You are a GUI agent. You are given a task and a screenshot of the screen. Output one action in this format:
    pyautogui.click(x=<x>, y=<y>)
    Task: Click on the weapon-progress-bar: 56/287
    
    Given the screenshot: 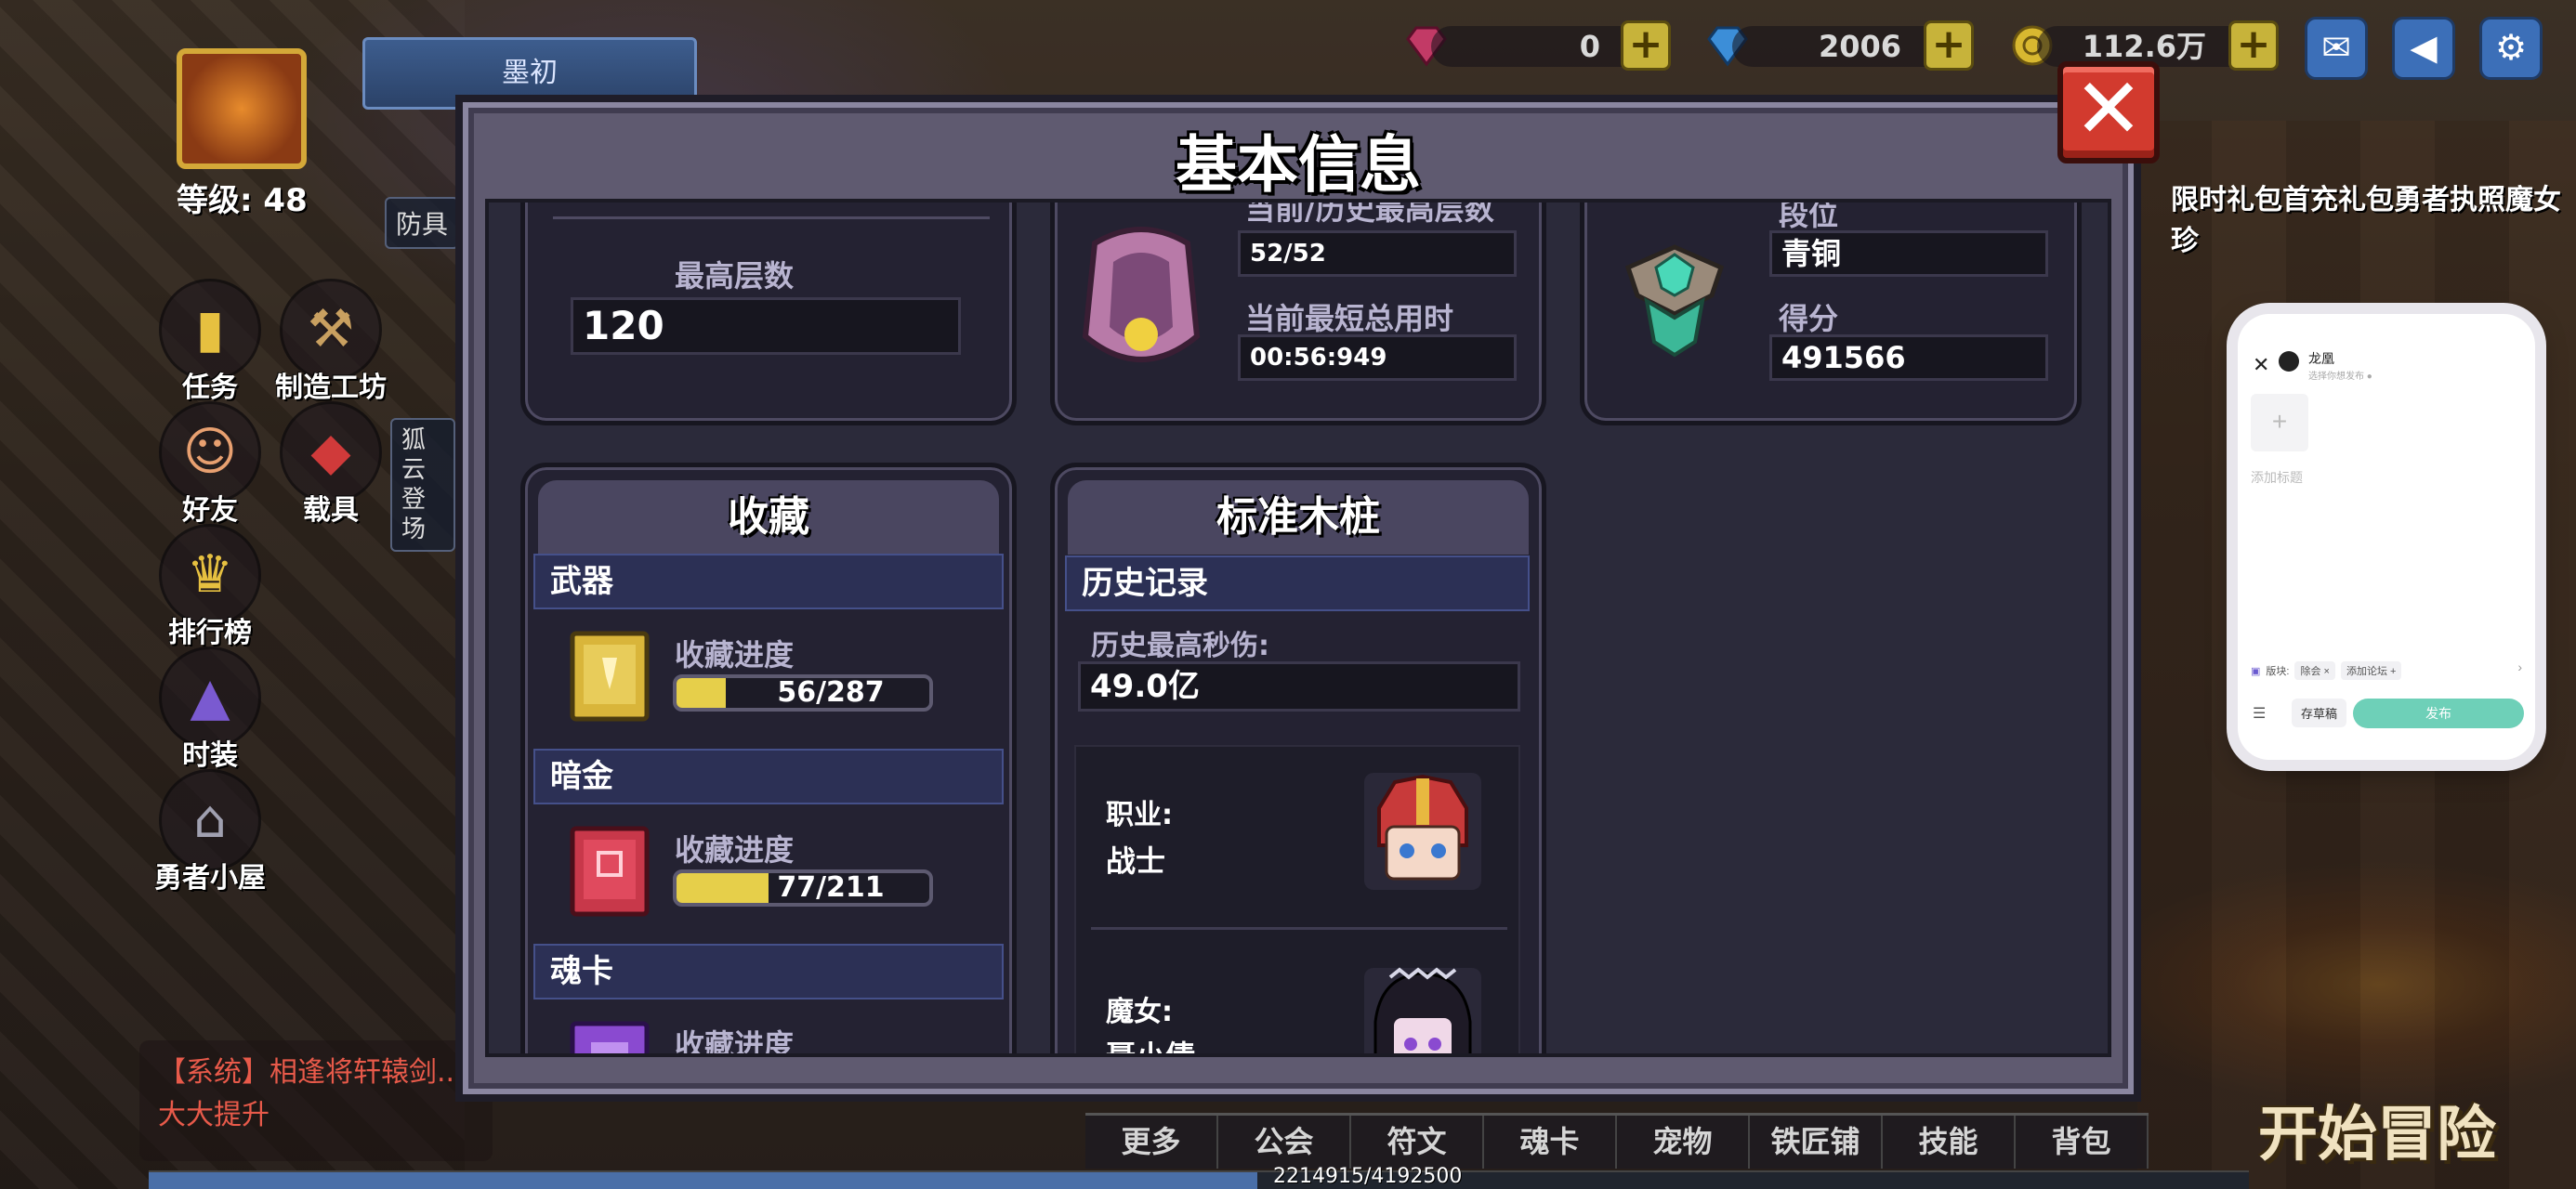 What is the action you would take?
    pyautogui.click(x=803, y=693)
    